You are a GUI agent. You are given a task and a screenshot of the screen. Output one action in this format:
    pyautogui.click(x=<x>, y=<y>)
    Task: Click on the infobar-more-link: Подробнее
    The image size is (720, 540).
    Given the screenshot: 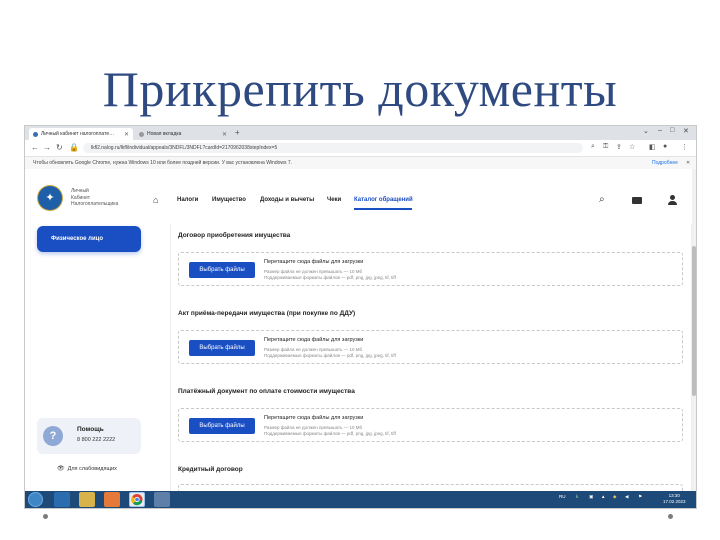 What is the action you would take?
    pyautogui.click(x=665, y=163)
    